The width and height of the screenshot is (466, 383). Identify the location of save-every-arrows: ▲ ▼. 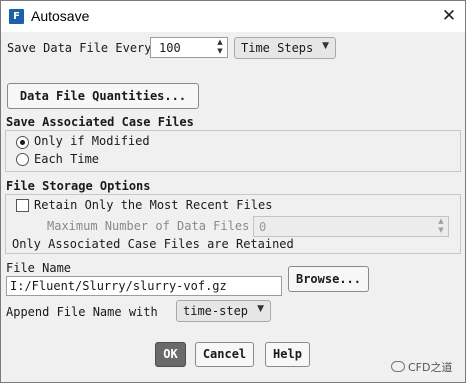
(220, 47).